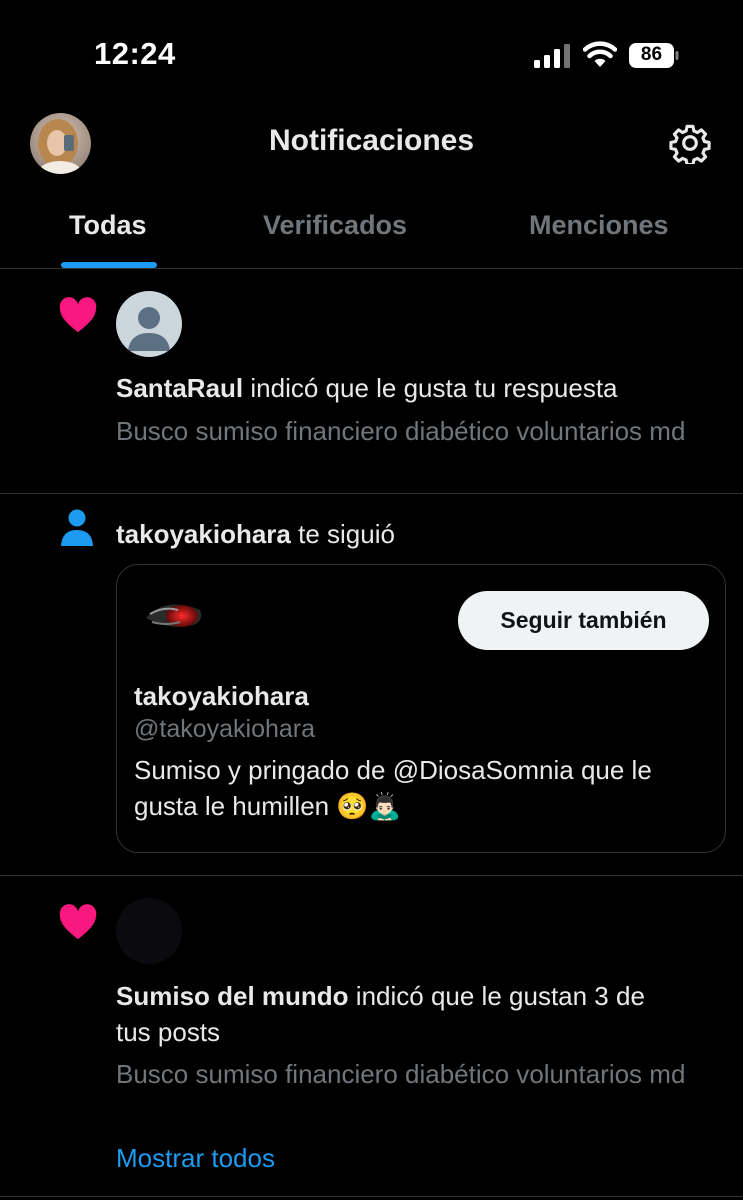  Describe the element at coordinates (195, 1158) in the screenshot. I see `show-all-link: Mostrar todos` at that location.